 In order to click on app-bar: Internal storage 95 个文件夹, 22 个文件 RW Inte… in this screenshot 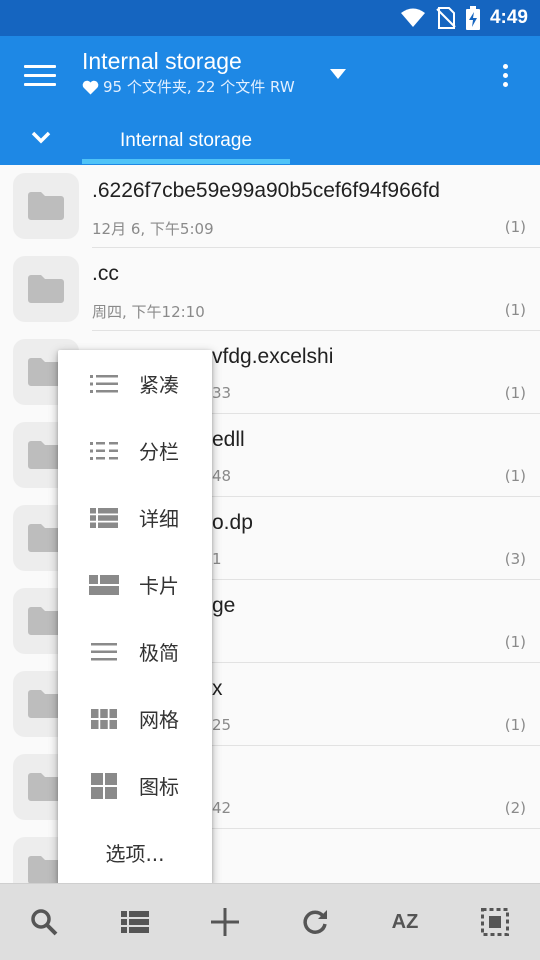, I will do `click(270, 100)`.